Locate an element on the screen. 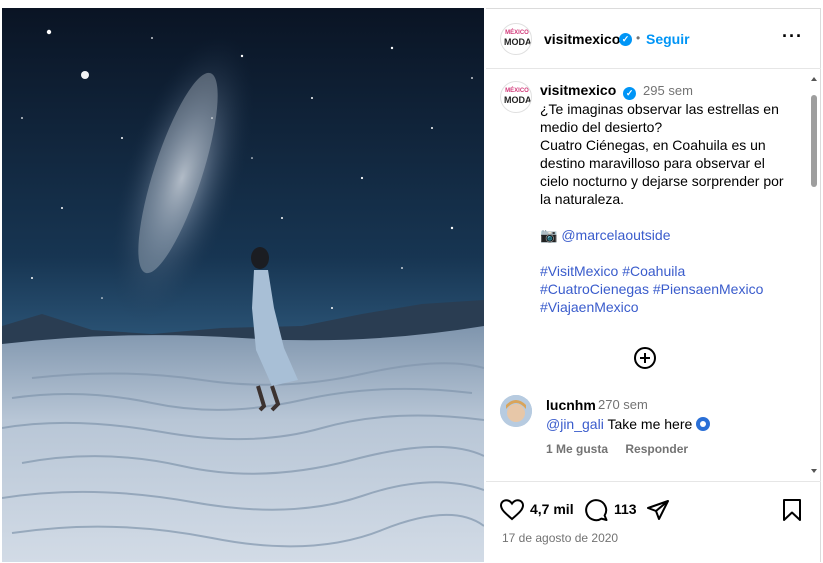  caption-line: la naturaleza. is located at coordinates (582, 199).